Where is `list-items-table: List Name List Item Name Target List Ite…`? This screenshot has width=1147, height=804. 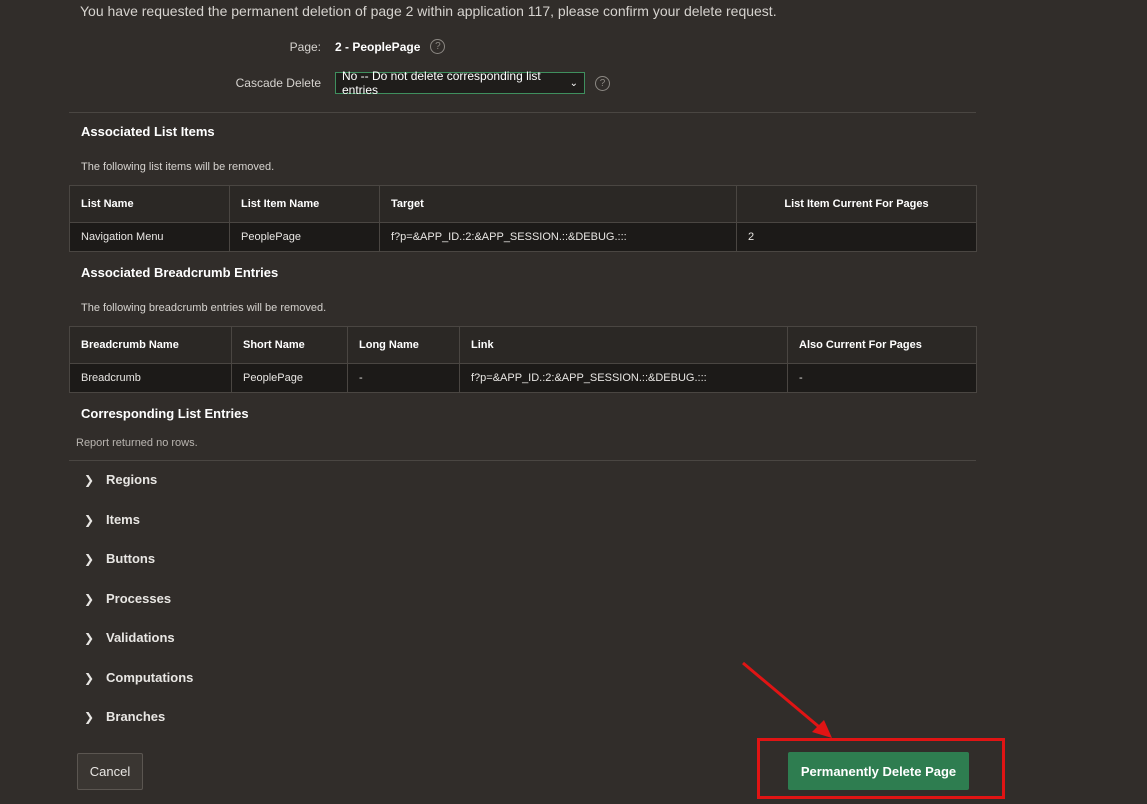 list-items-table: List Name List Item Name Target List Ite… is located at coordinates (523, 218).